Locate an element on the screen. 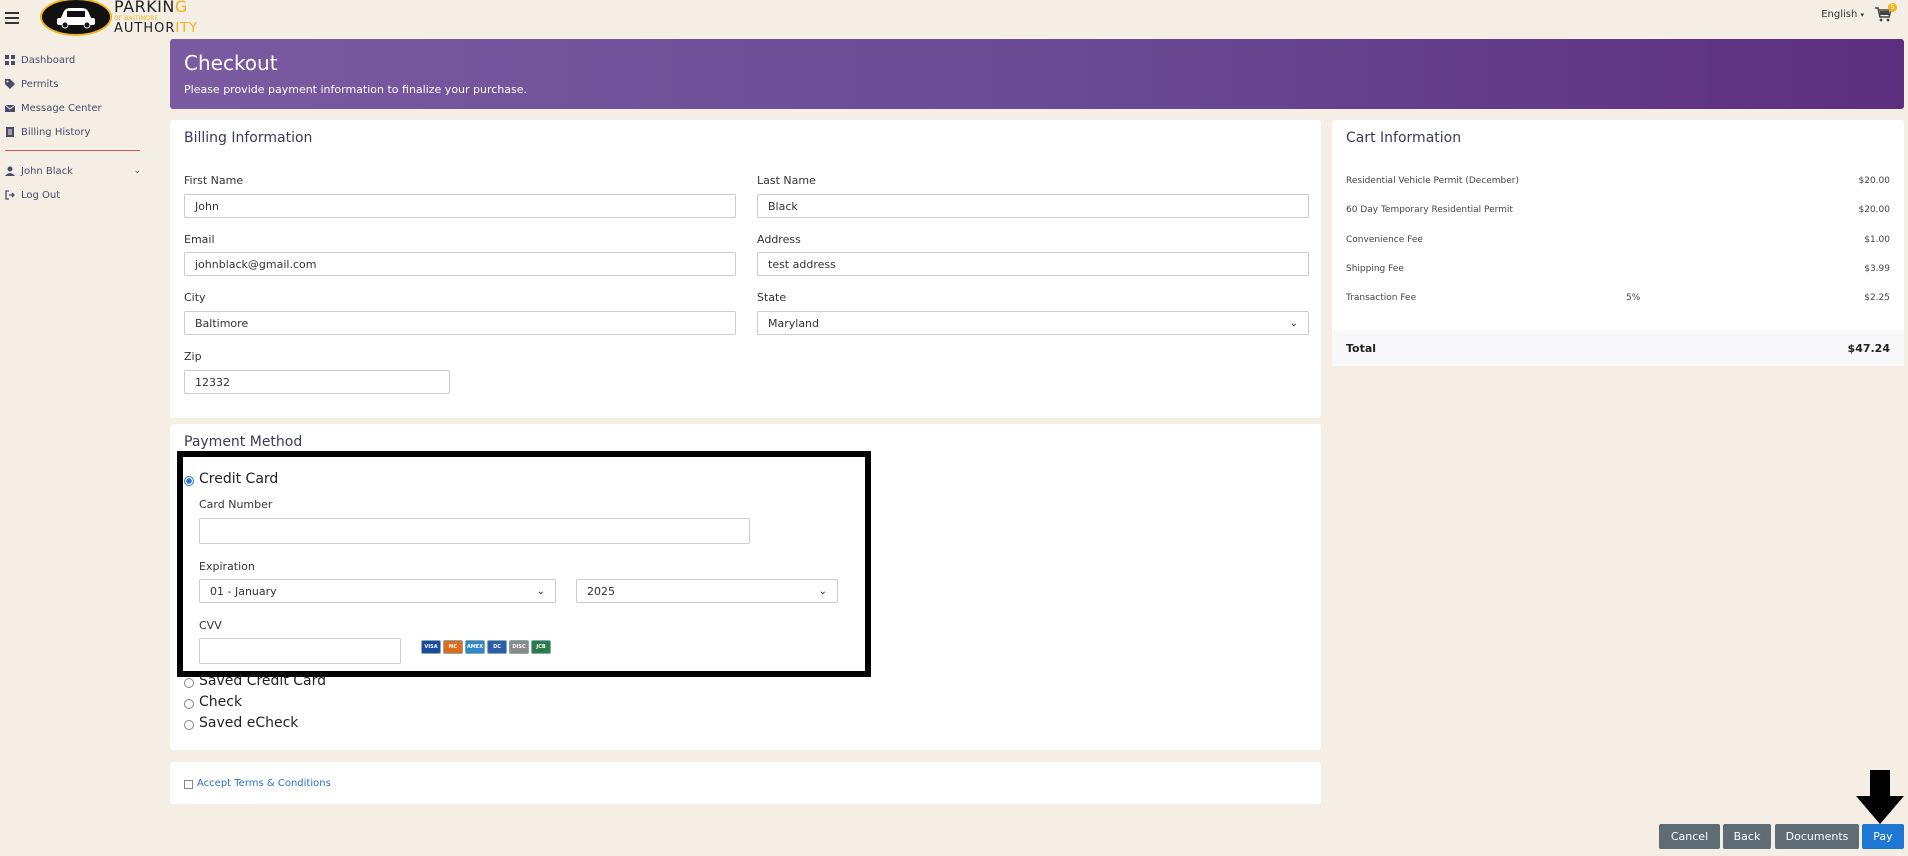  first-name-field: John is located at coordinates (460, 206).